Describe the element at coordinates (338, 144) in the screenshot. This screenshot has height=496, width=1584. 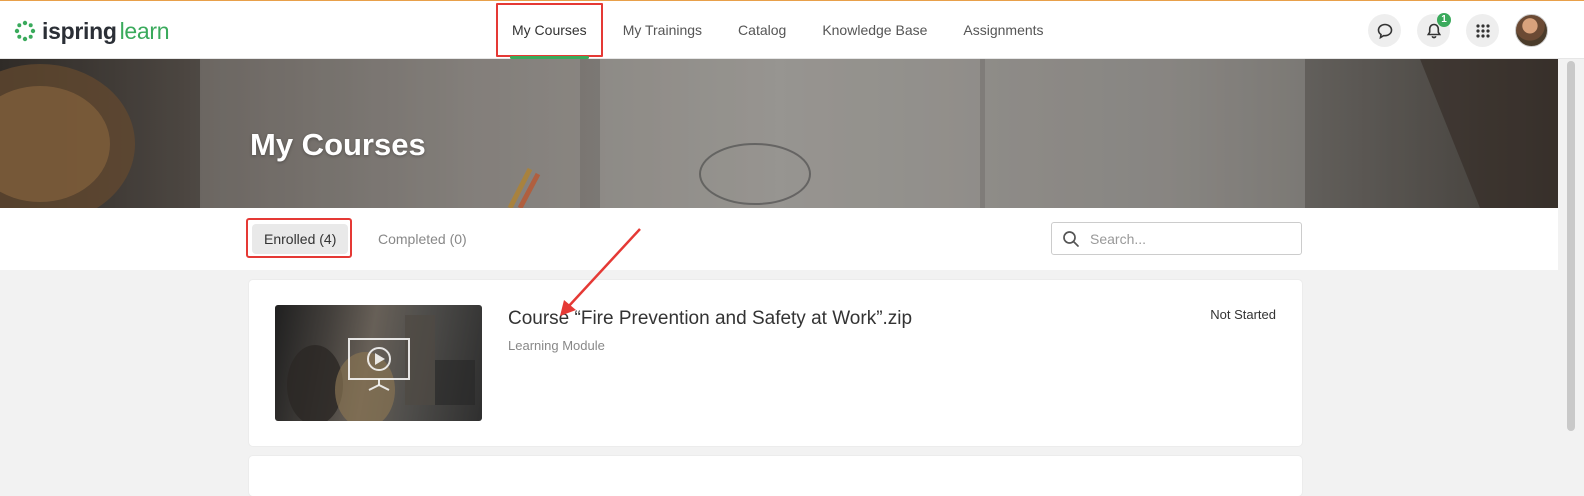
I see `page-title: My Courses` at that location.